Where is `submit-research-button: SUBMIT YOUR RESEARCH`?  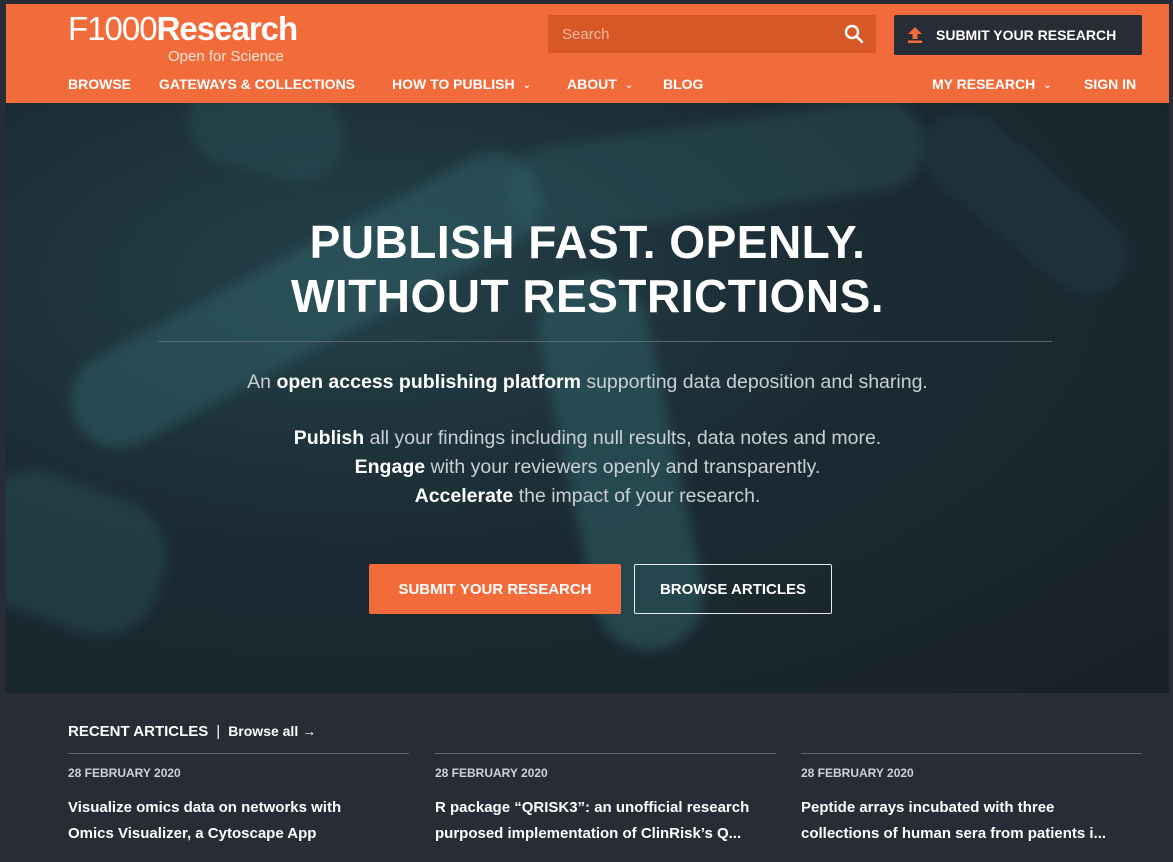 submit-research-button: SUBMIT YOUR RESEARCH is located at coordinates (495, 589).